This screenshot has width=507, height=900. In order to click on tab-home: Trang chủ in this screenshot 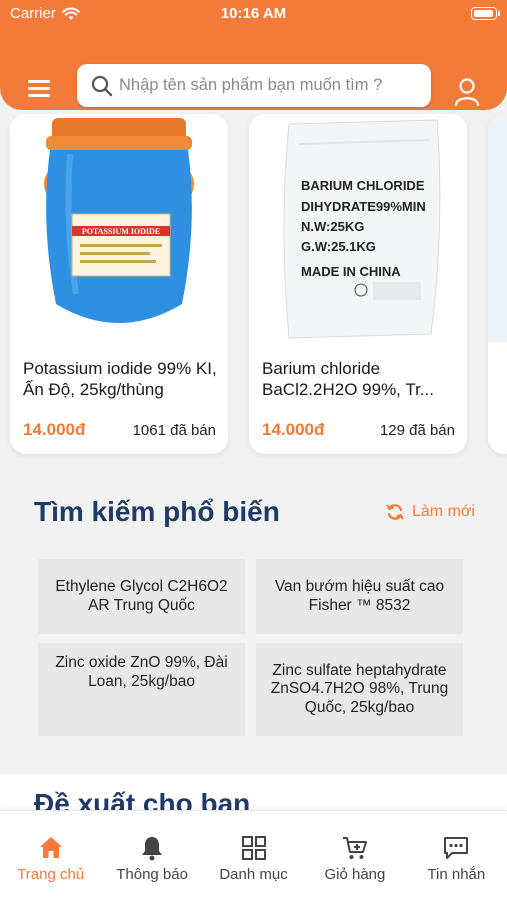, I will do `click(50, 855)`.